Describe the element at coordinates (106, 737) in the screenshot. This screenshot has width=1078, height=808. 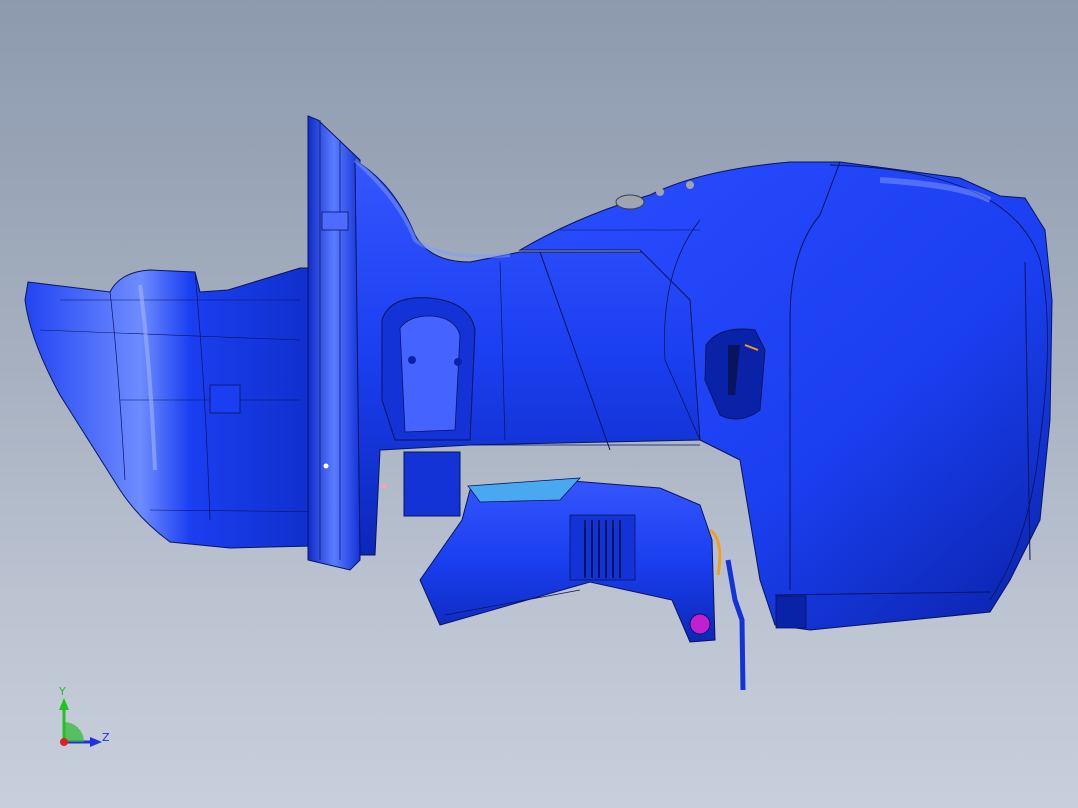
I see `z-axis-label: Z` at that location.